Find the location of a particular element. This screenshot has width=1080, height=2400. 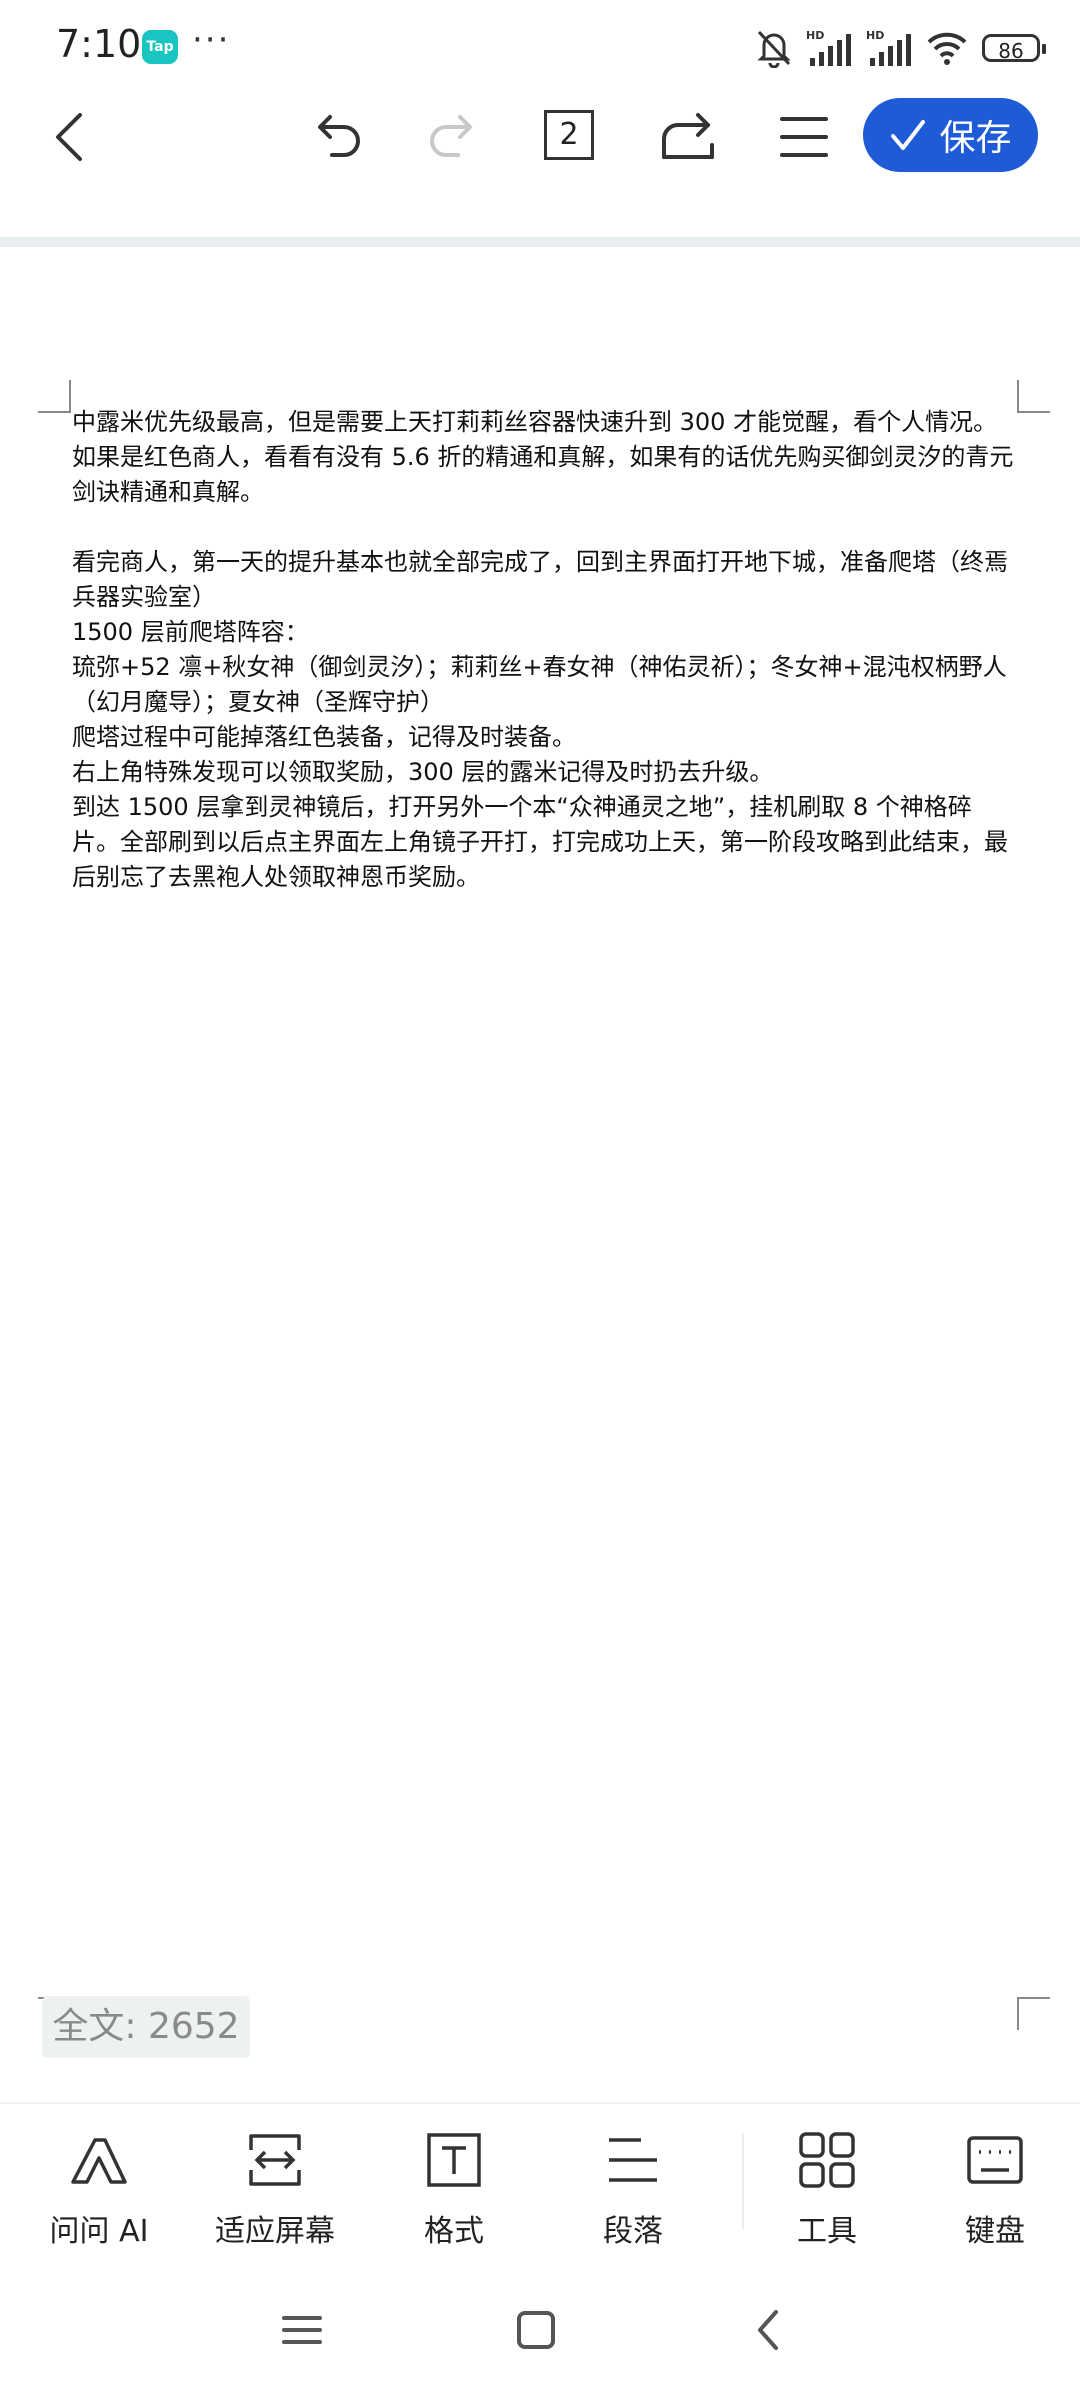

page-count: 2 is located at coordinates (569, 134).